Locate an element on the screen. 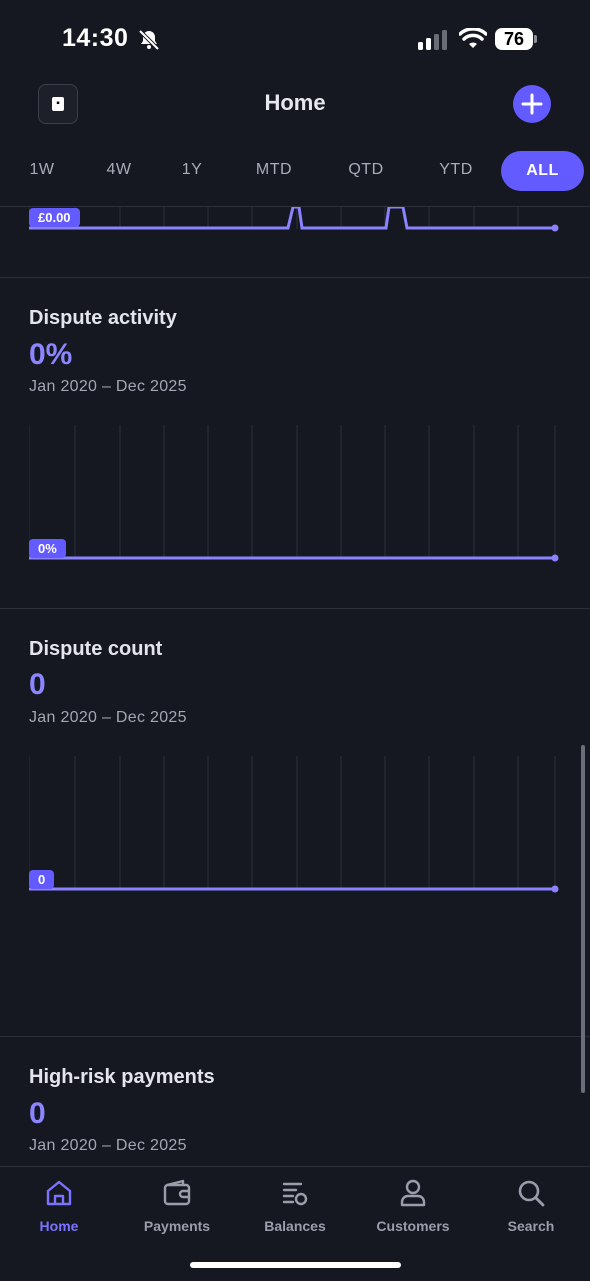 The width and height of the screenshot is (590, 1281). tab-4w: 4W is located at coordinates (119, 170).